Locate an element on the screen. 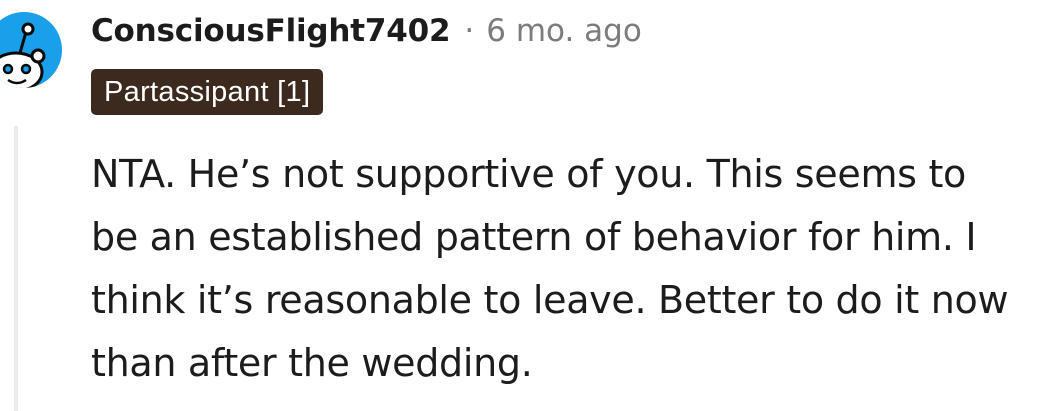 This screenshot has height=411, width=1055. thread-line is located at coordinates (16, 268).